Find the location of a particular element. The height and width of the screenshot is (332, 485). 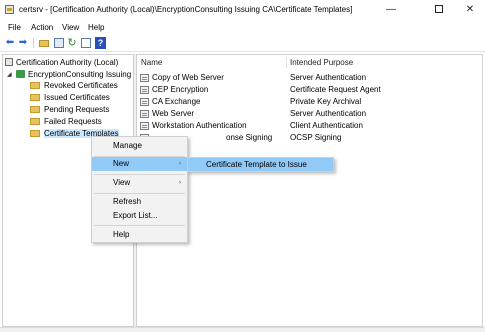

tree-root: Certification Authority (Local) is located at coordinates (61, 62).